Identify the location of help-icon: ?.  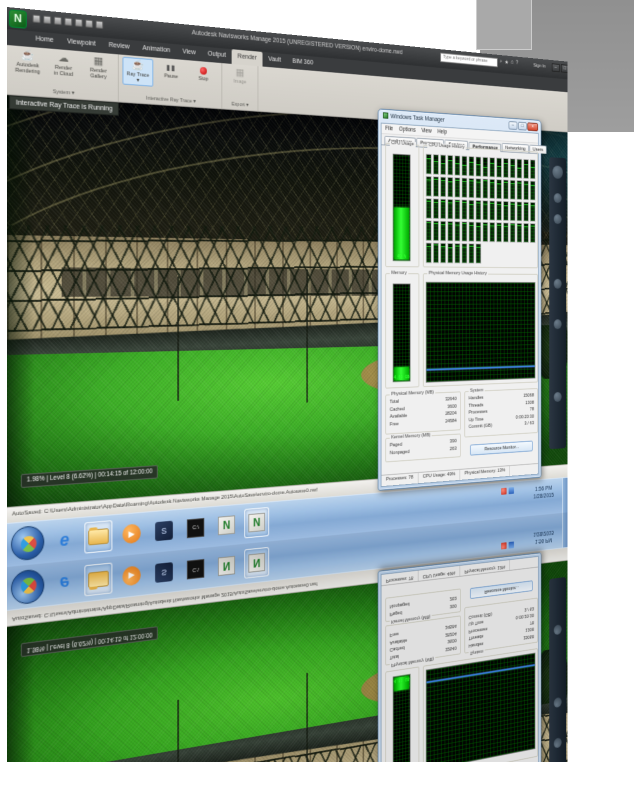
(517, 63).